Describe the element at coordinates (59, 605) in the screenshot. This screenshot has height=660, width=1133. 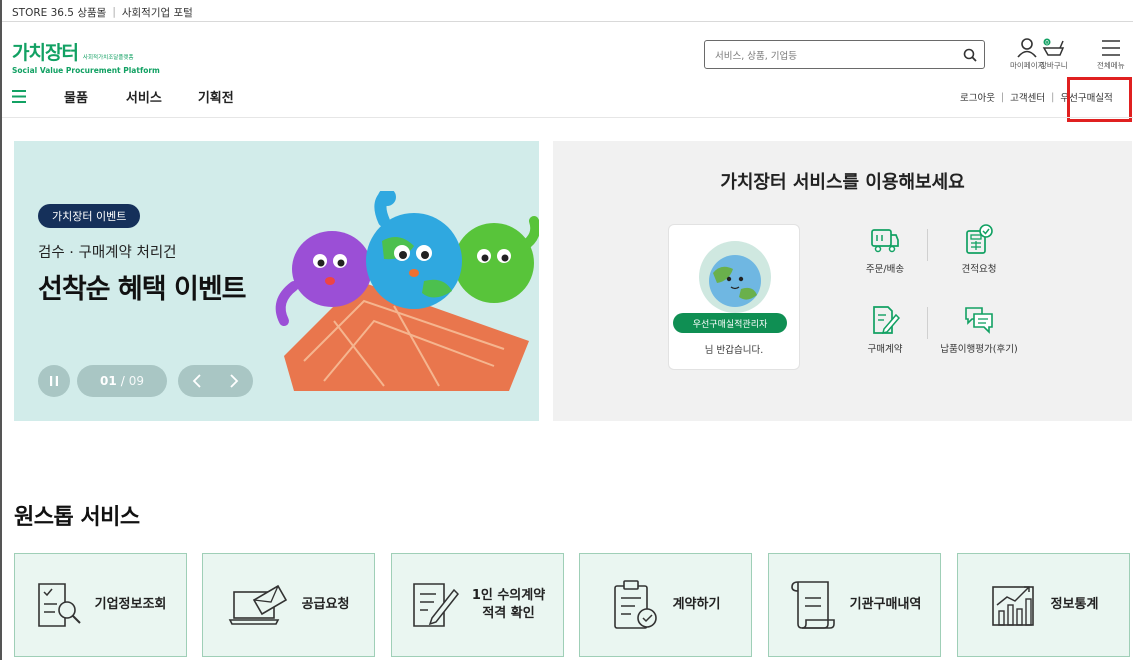
I see `document-search-icon` at that location.